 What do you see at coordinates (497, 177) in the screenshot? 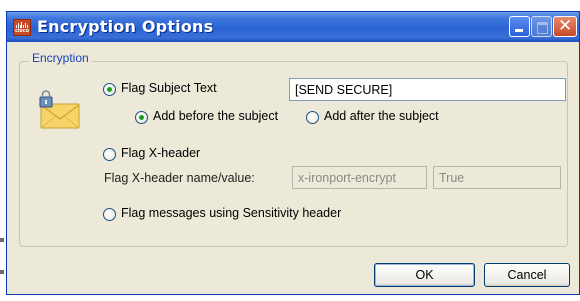
I see `xheader-value-input` at bounding box center [497, 177].